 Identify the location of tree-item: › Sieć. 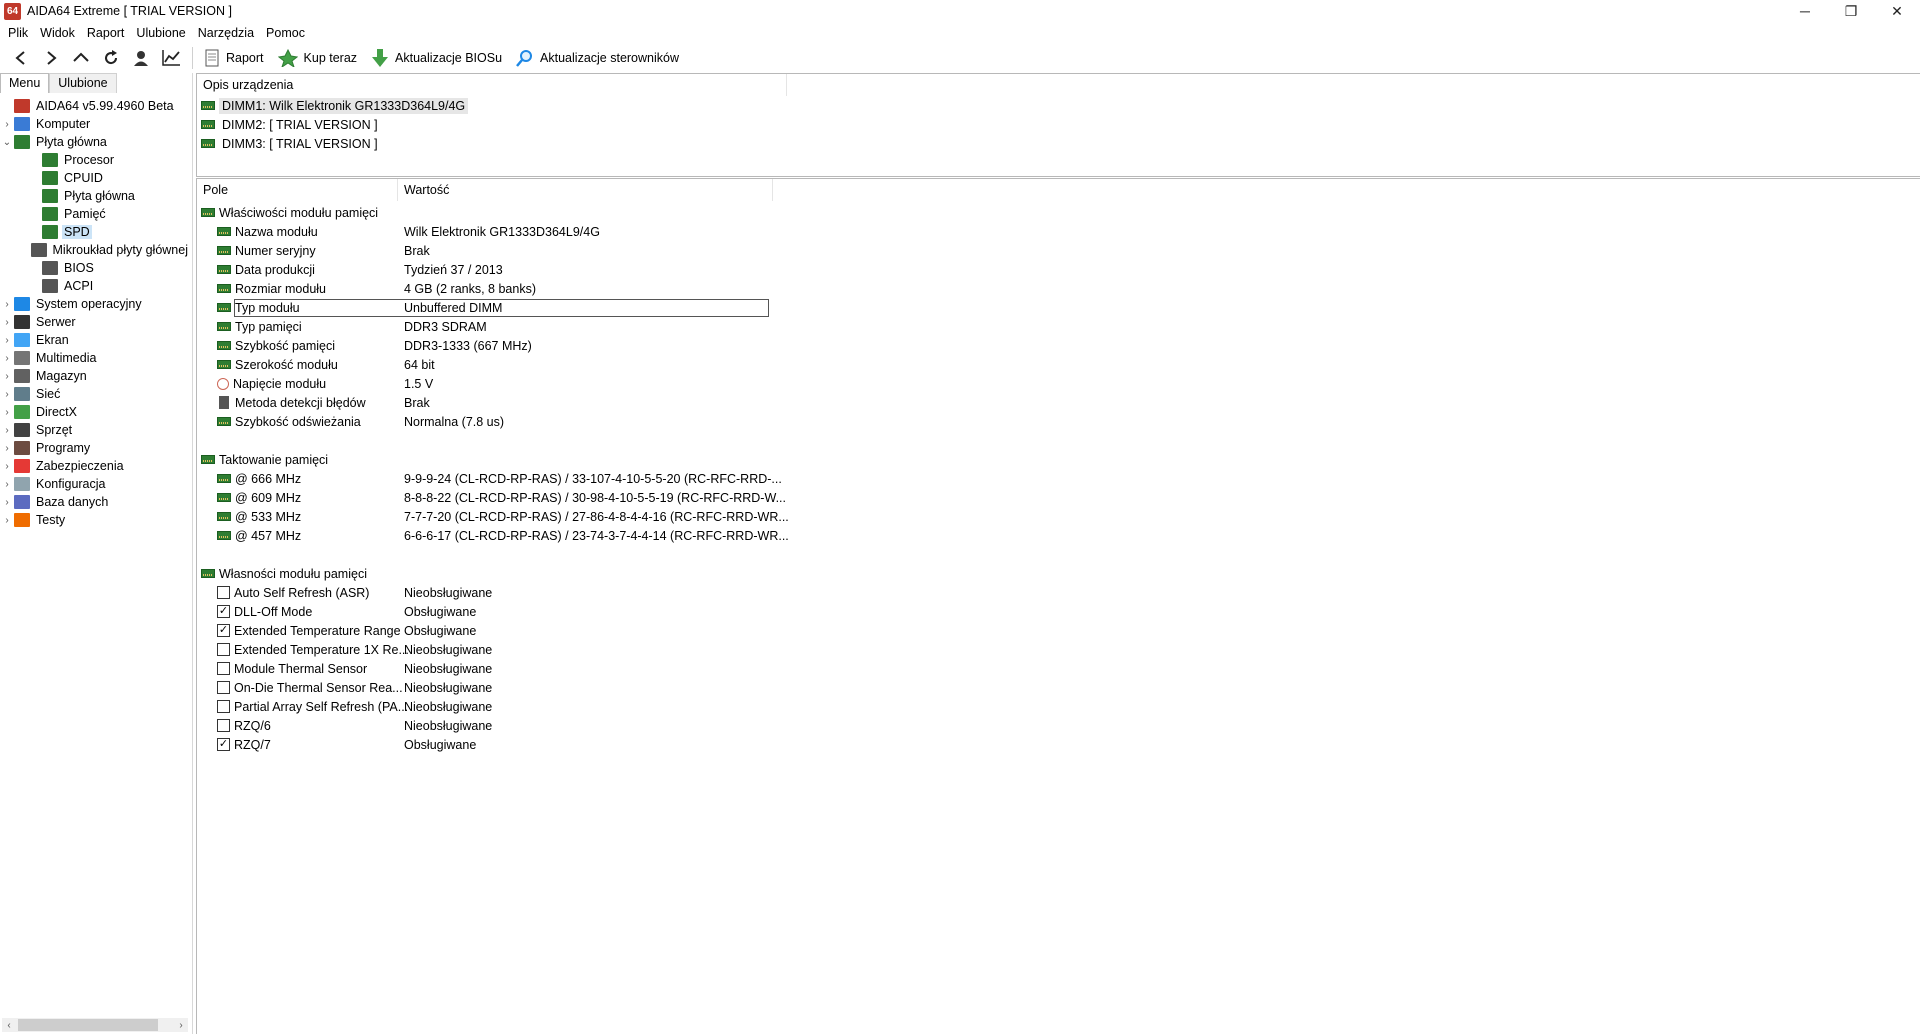
(95, 394).